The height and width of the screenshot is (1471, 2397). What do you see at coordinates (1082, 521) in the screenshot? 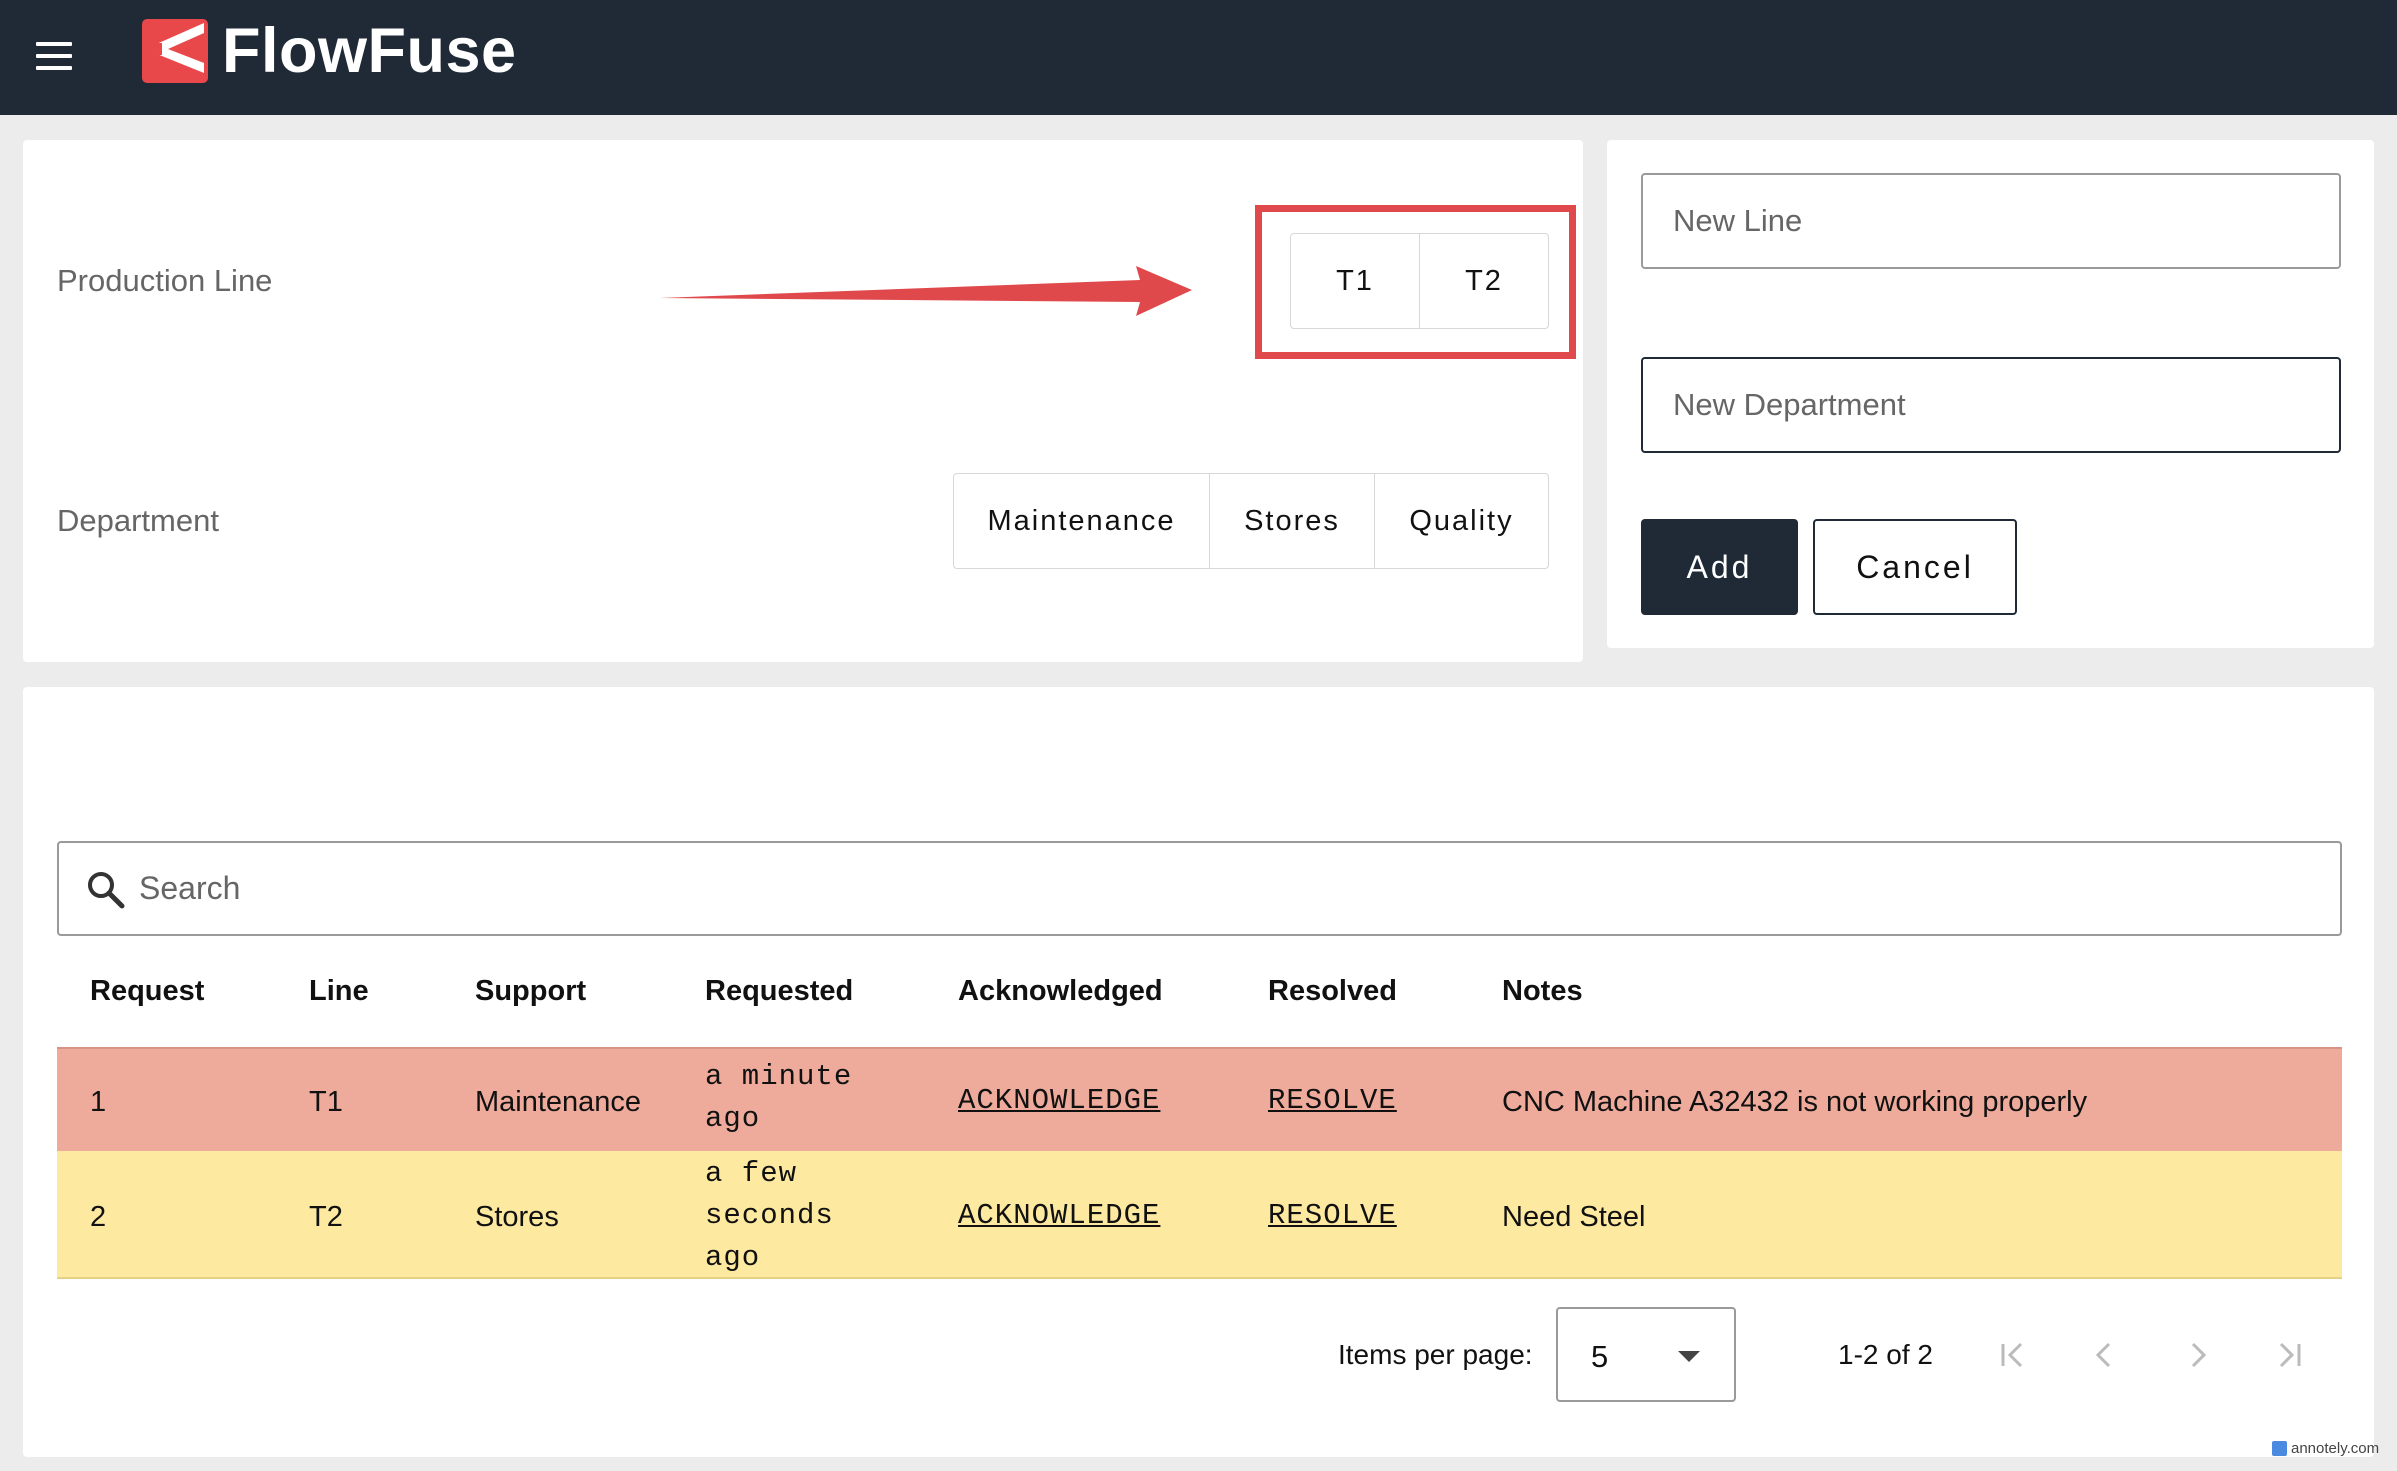
I see `department-option-maintenance: Maintenance` at bounding box center [1082, 521].